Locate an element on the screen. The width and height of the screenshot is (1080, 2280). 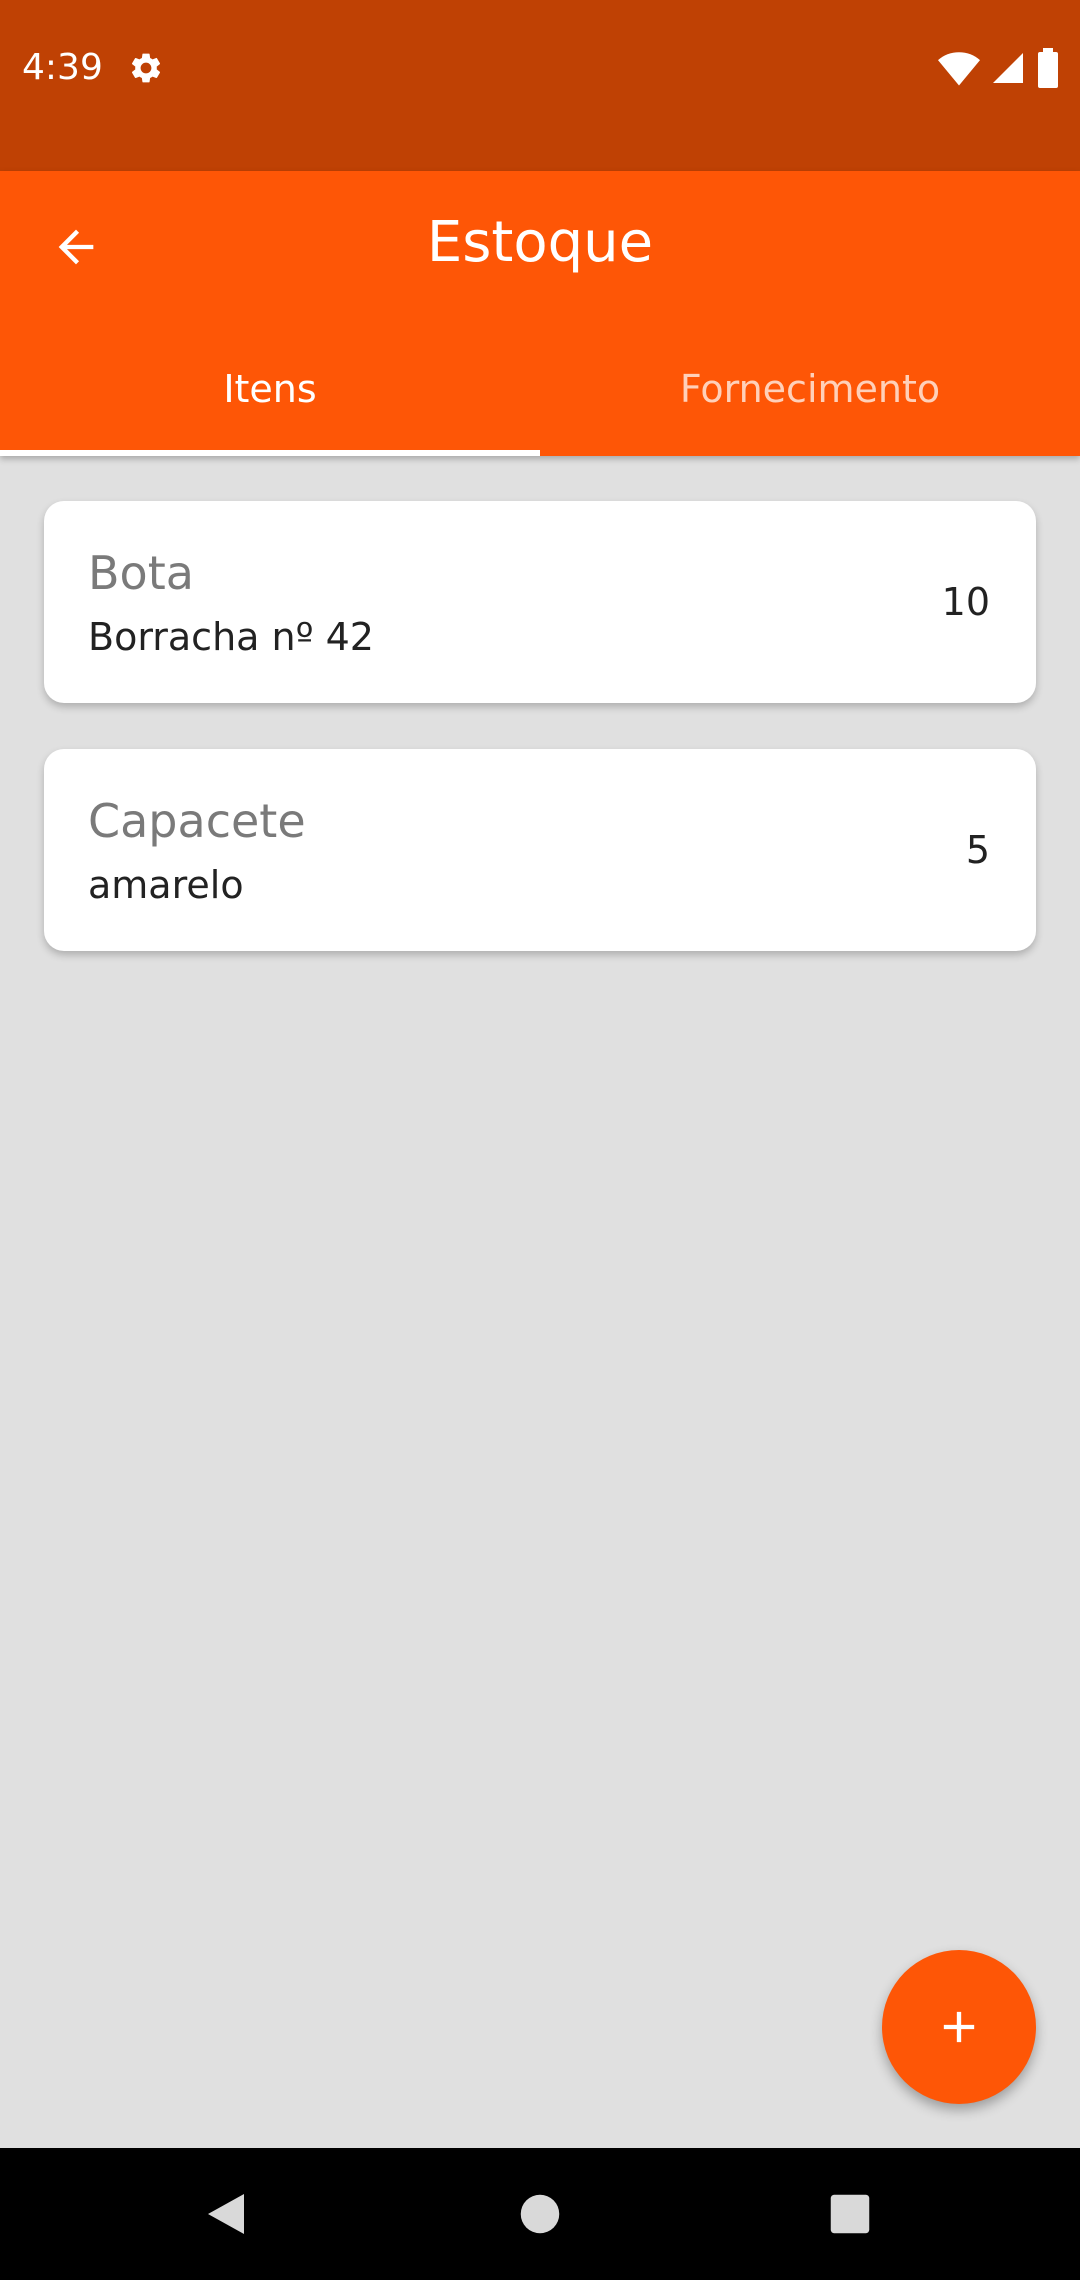
tab-itens: Itens is located at coordinates (270, 395).